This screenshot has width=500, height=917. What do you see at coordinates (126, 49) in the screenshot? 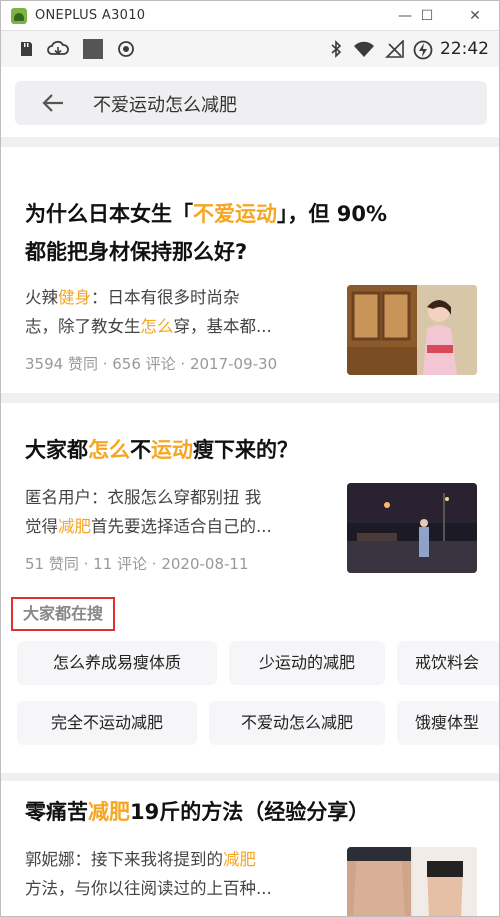
I see `record-icon` at bounding box center [126, 49].